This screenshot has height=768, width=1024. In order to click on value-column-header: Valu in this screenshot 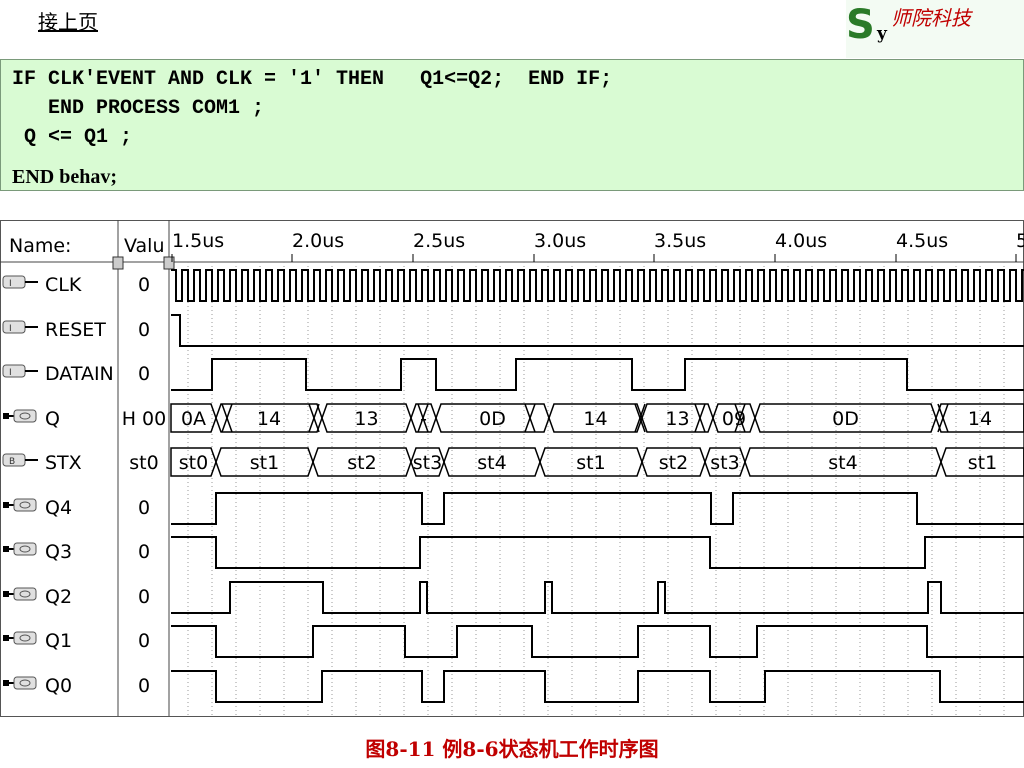, I will do `click(144, 246)`.